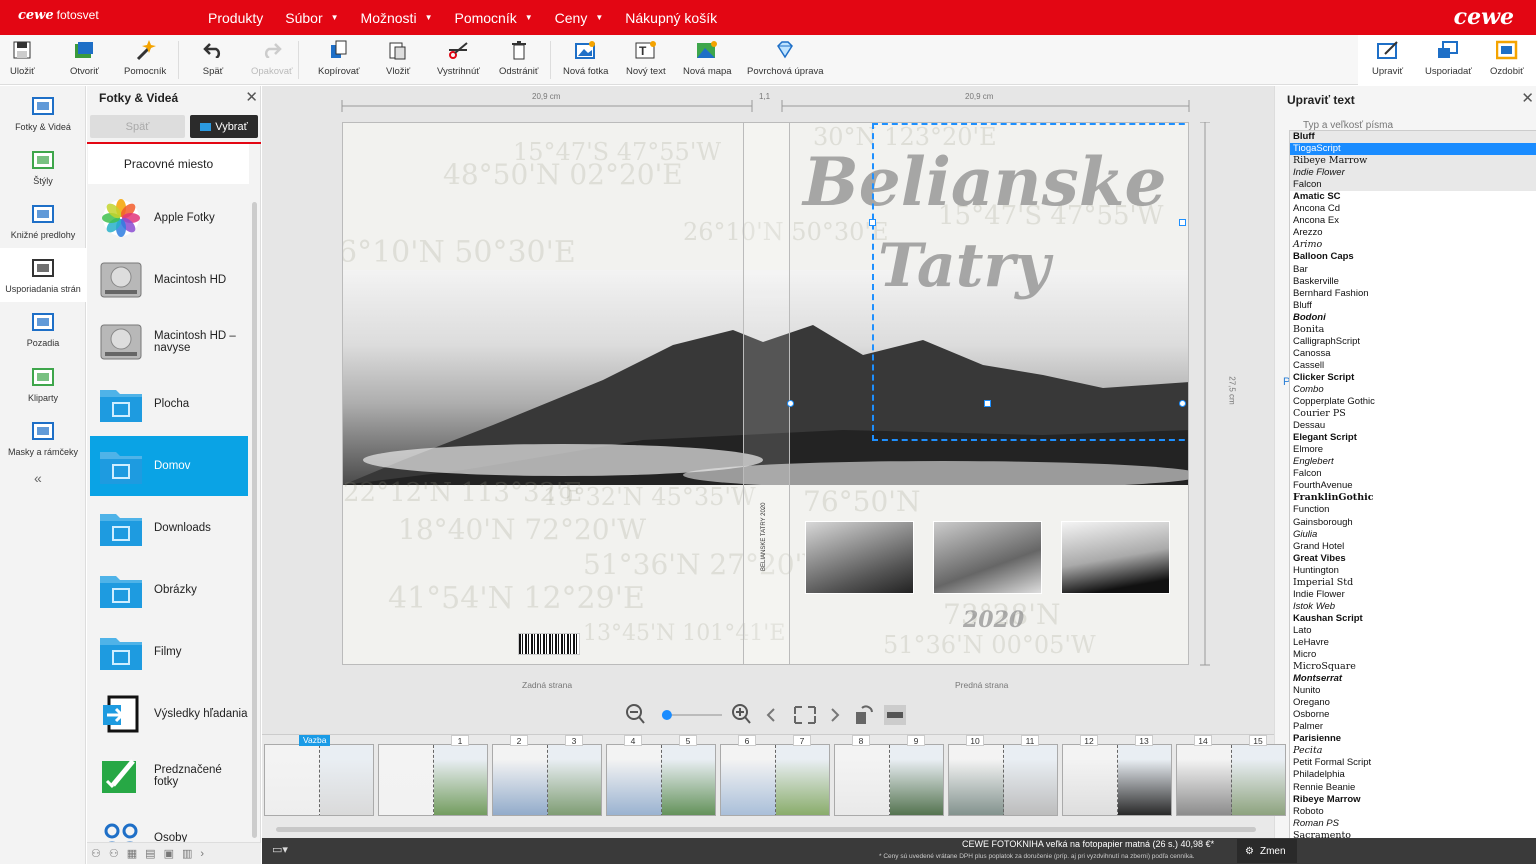 The image size is (1536, 864). Describe the element at coordinates (137, 126) in the screenshot. I see `back-button: Späť` at that location.